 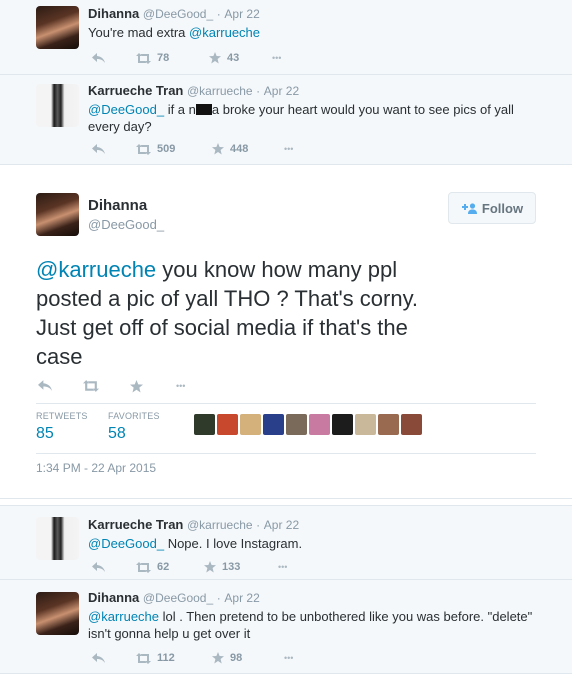 I want to click on favorite-button: 133, so click(x=222, y=567).